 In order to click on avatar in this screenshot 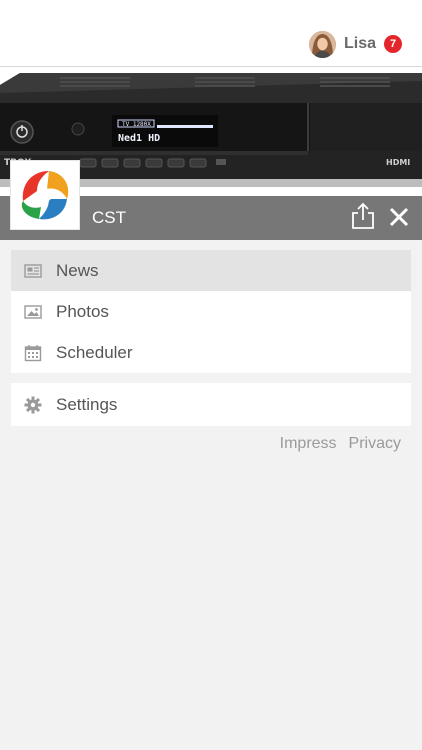, I will do `click(322, 44)`.